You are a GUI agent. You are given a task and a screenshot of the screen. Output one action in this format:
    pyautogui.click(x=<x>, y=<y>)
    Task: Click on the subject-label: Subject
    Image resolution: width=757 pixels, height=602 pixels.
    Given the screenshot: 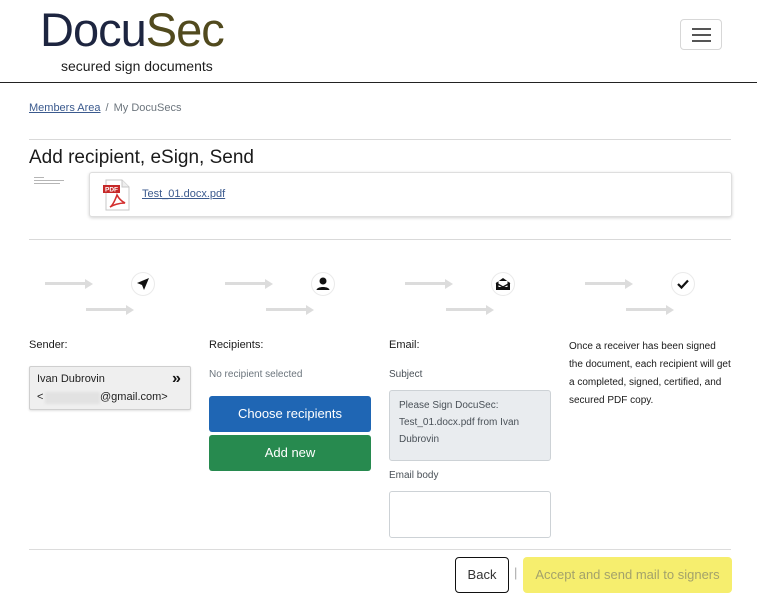 What is the action you would take?
    pyautogui.click(x=406, y=374)
    